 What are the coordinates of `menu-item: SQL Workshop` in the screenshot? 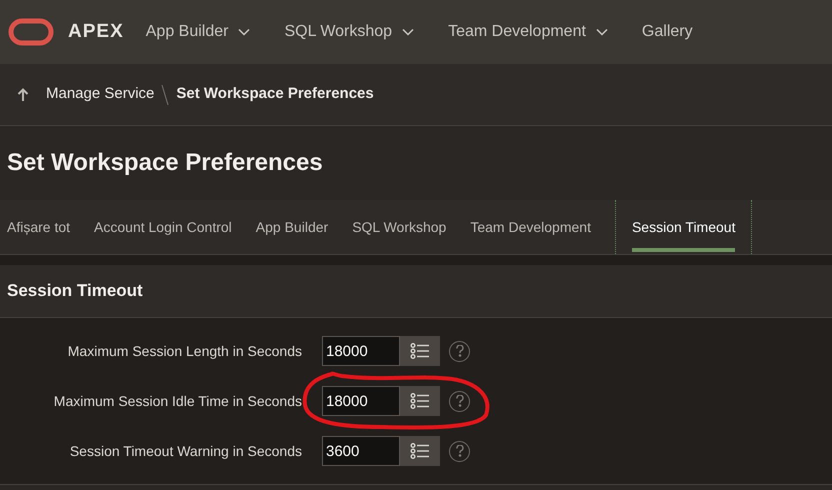 It's located at (349, 32).